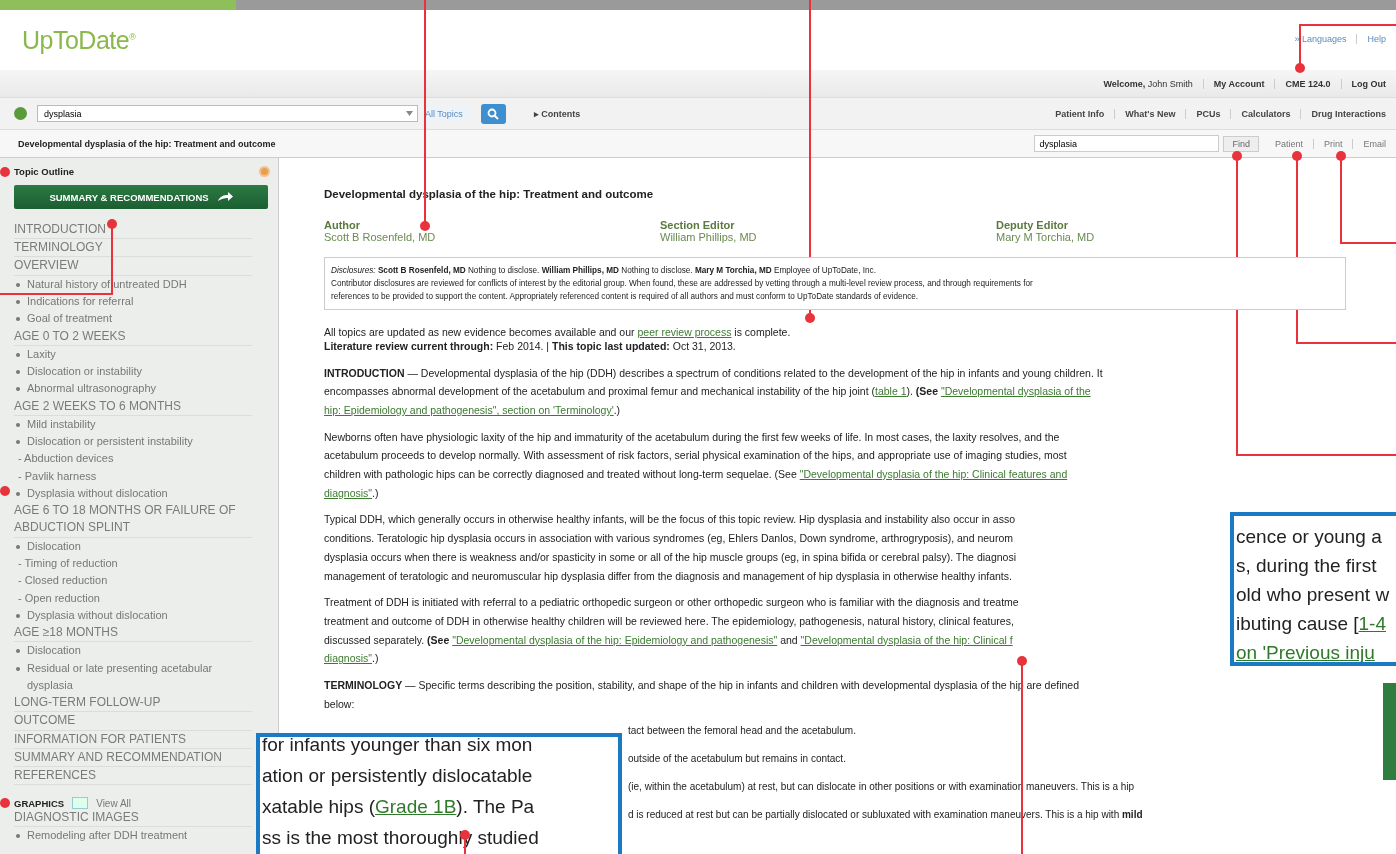  I want to click on outline-link: Laxity, so click(133, 354).